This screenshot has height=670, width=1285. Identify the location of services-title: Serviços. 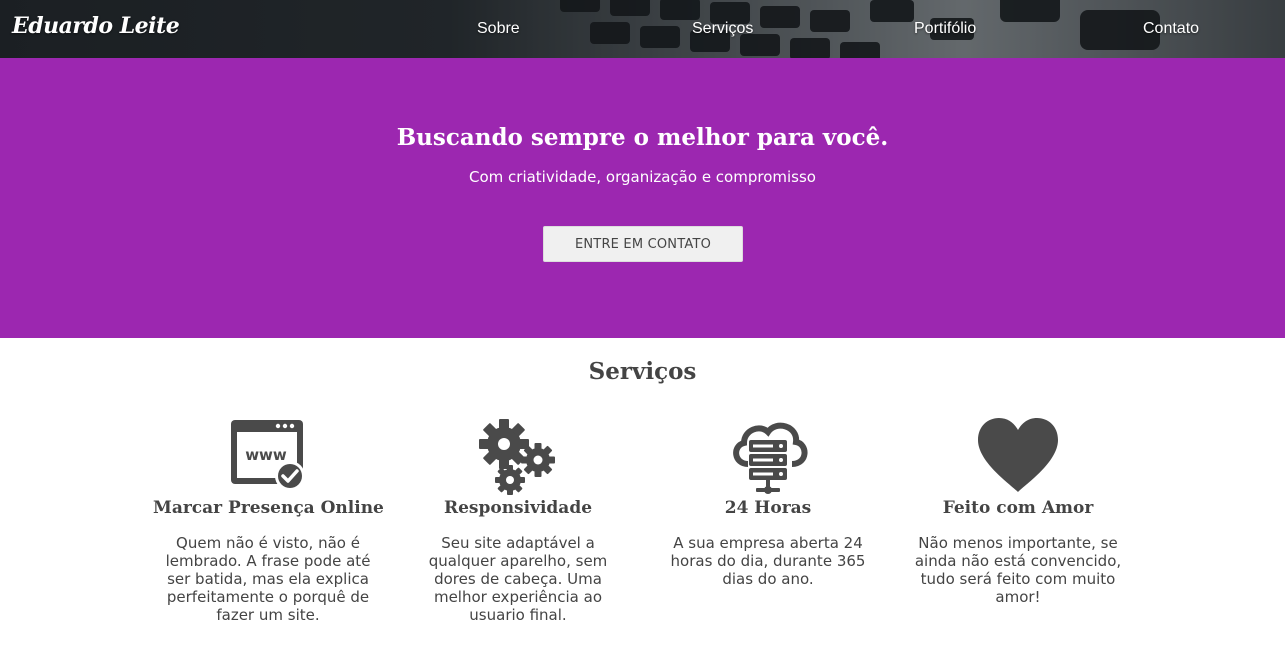
(642, 371).